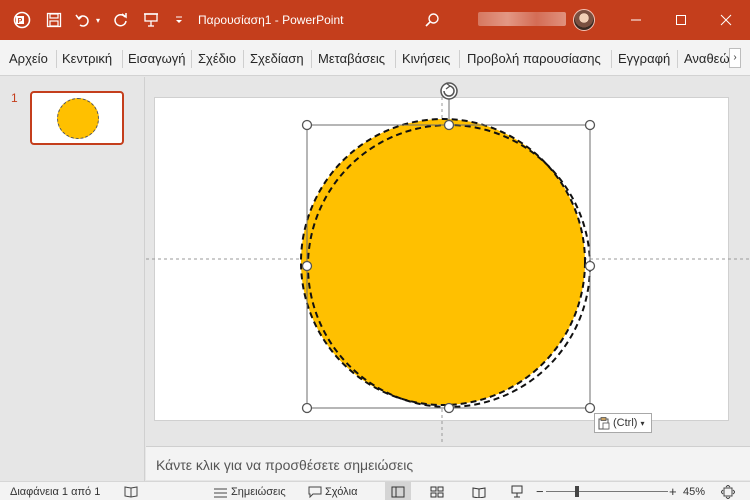 This screenshot has width=750, height=500. What do you see at coordinates (522, 19) in the screenshot?
I see `user-name` at bounding box center [522, 19].